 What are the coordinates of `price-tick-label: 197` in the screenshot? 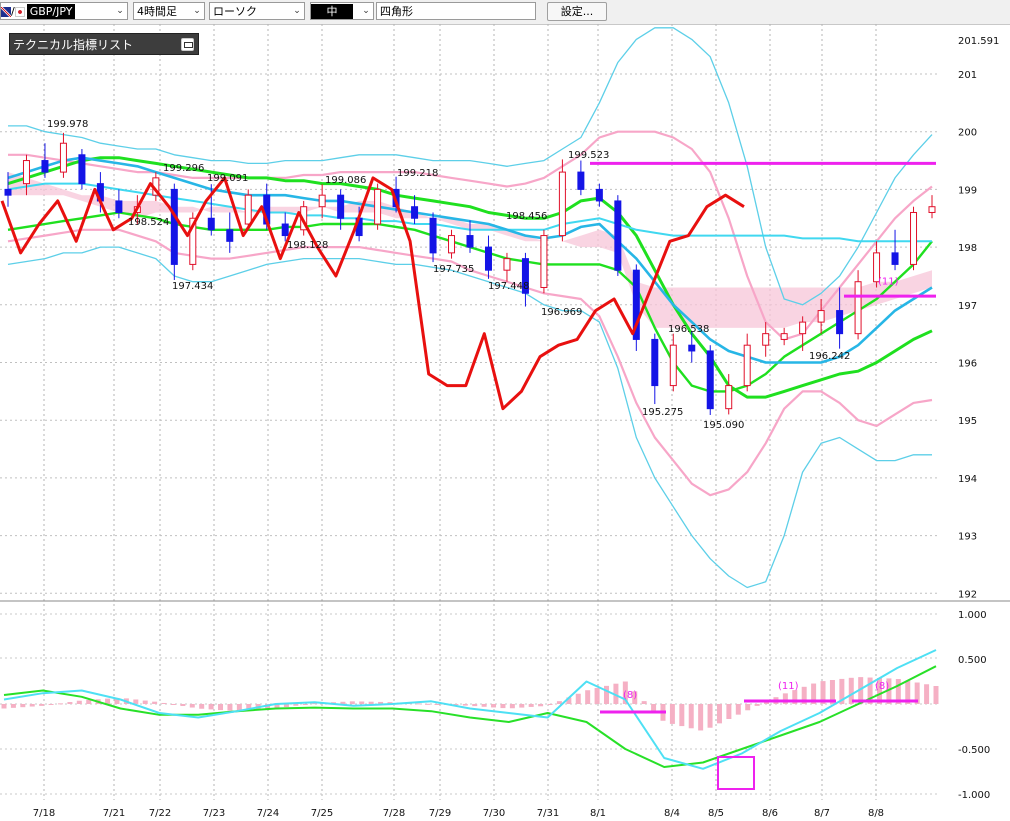 It's located at (967, 306).